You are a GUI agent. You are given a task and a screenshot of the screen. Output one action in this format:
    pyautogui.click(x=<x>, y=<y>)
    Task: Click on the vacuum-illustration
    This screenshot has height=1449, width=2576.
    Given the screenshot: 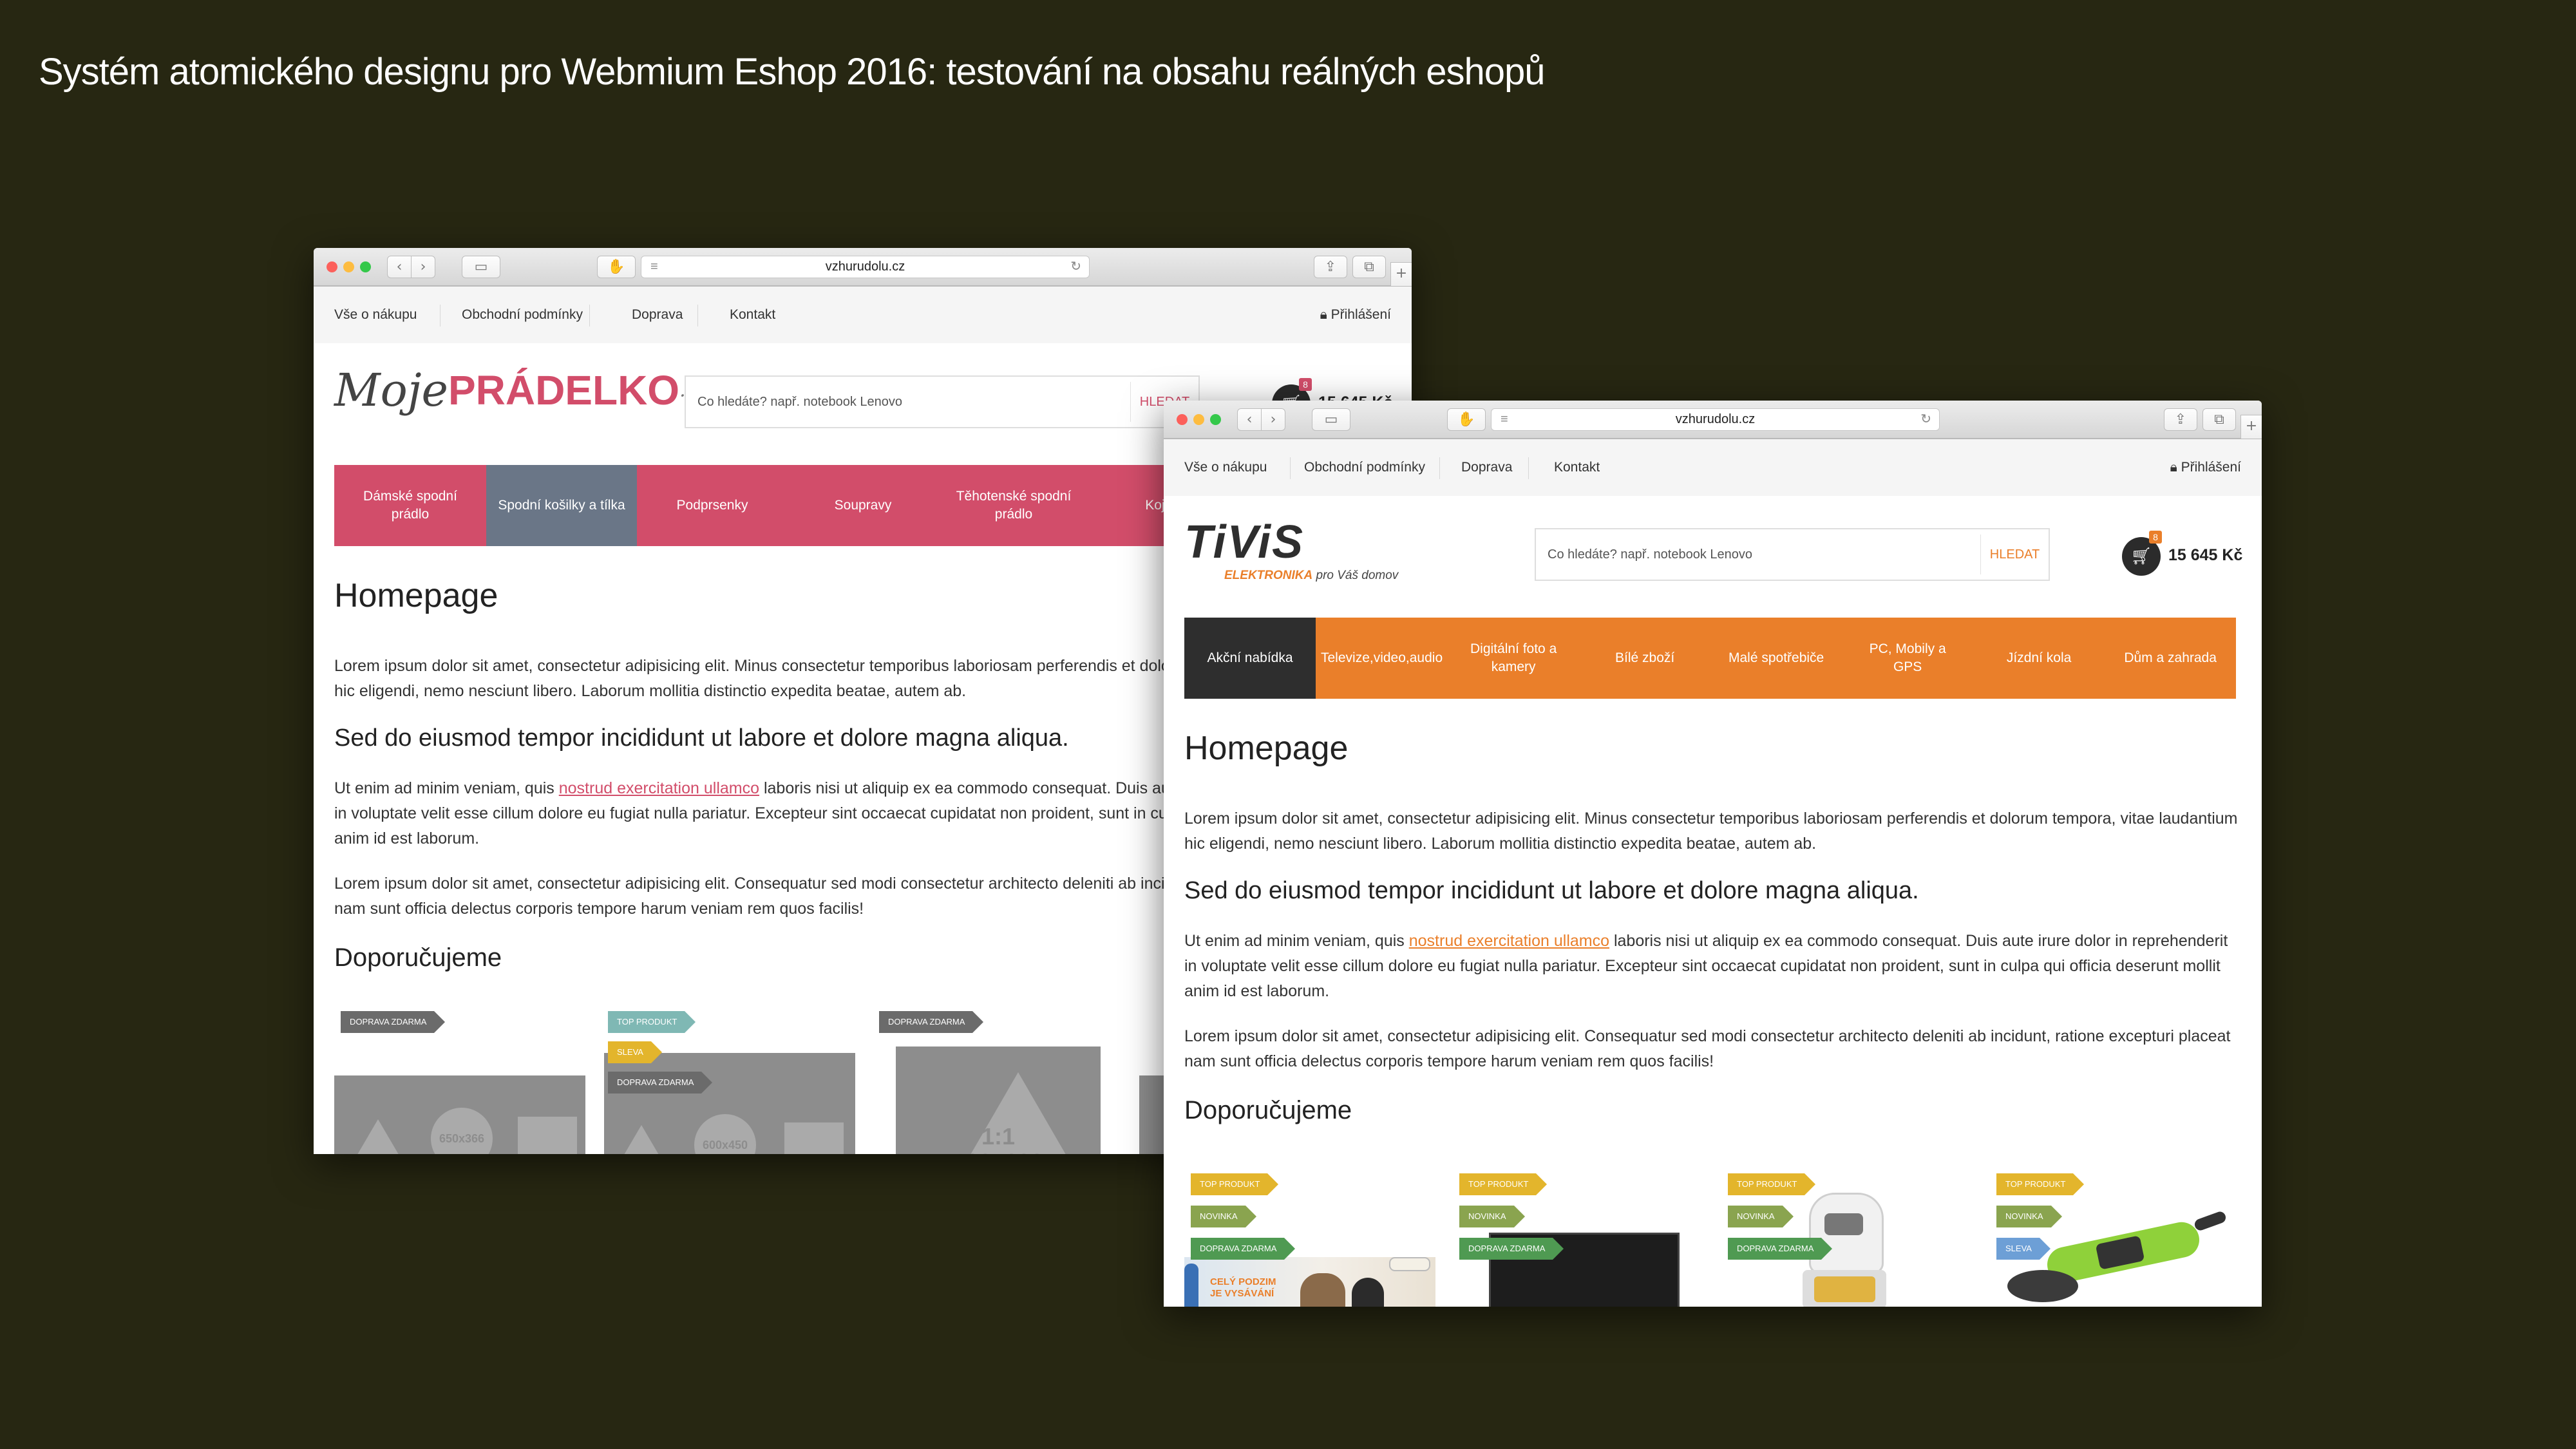 What is the action you would take?
    pyautogui.click(x=1191, y=1286)
    